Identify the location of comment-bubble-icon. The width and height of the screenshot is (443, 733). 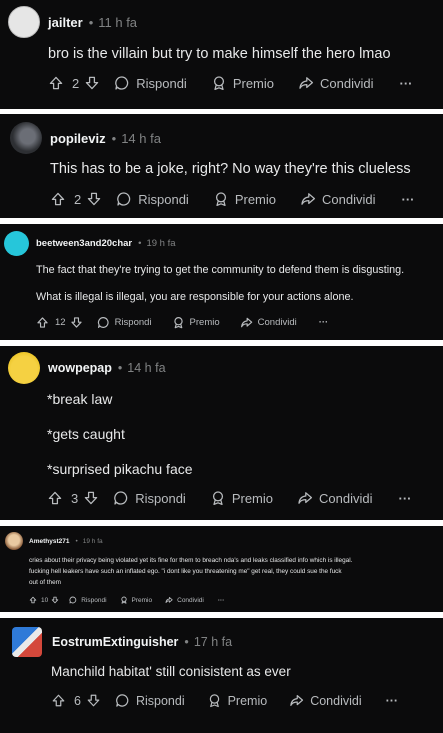
(122, 700).